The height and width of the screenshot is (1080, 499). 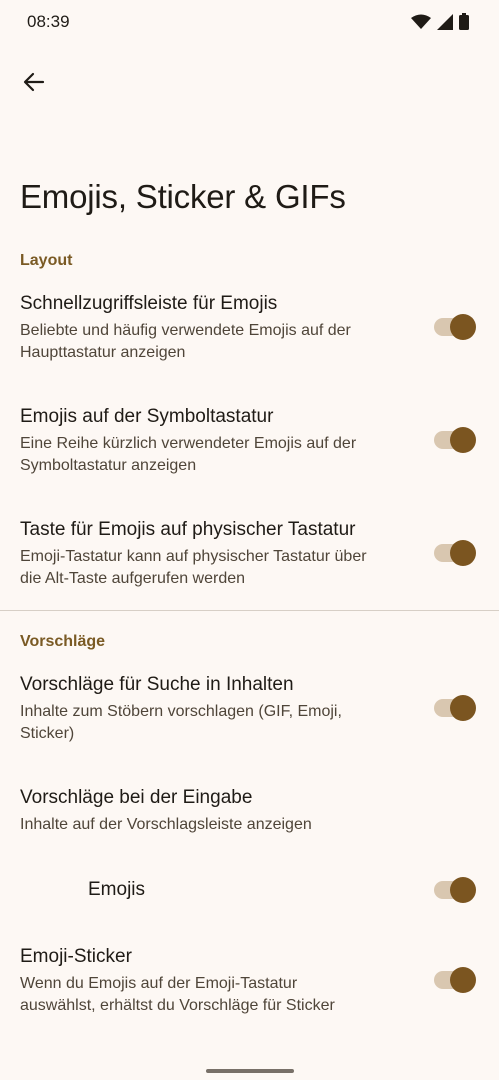 I want to click on emoji-key-physical-keyboard-switch, so click(x=455, y=553).